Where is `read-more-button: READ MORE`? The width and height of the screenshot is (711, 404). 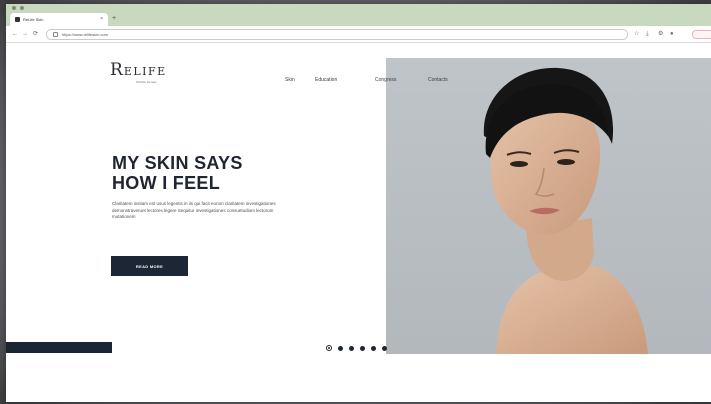
read-more-button: READ MORE is located at coordinates (149, 266).